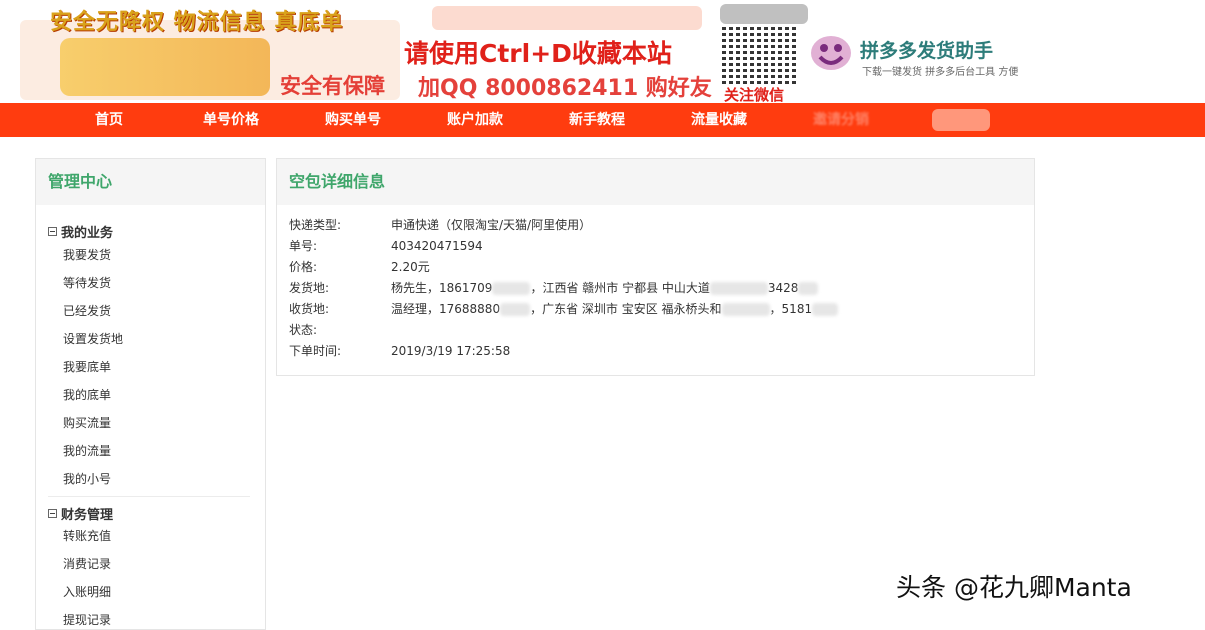  I want to click on wechat-follow-label: 关注微信, so click(754, 94).